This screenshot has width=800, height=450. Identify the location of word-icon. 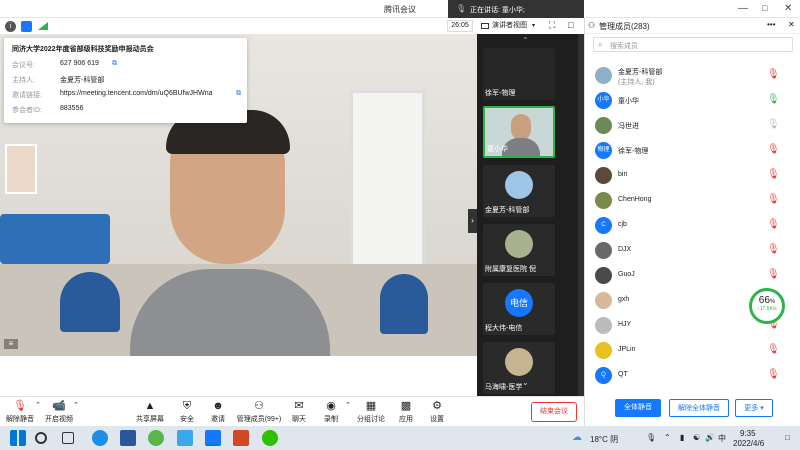
(128, 438).